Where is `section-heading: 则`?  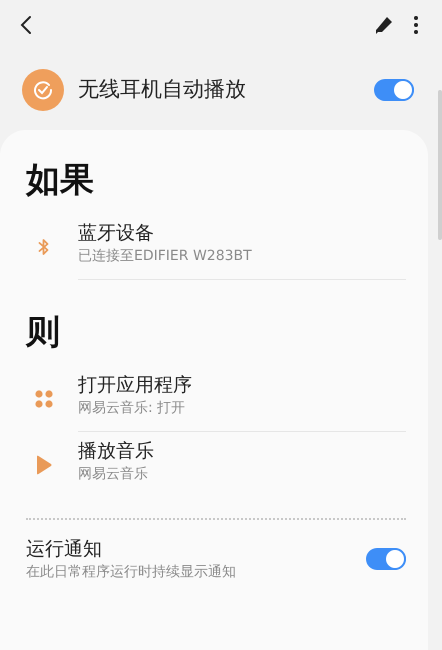
section-heading: 则 is located at coordinates (43, 332).